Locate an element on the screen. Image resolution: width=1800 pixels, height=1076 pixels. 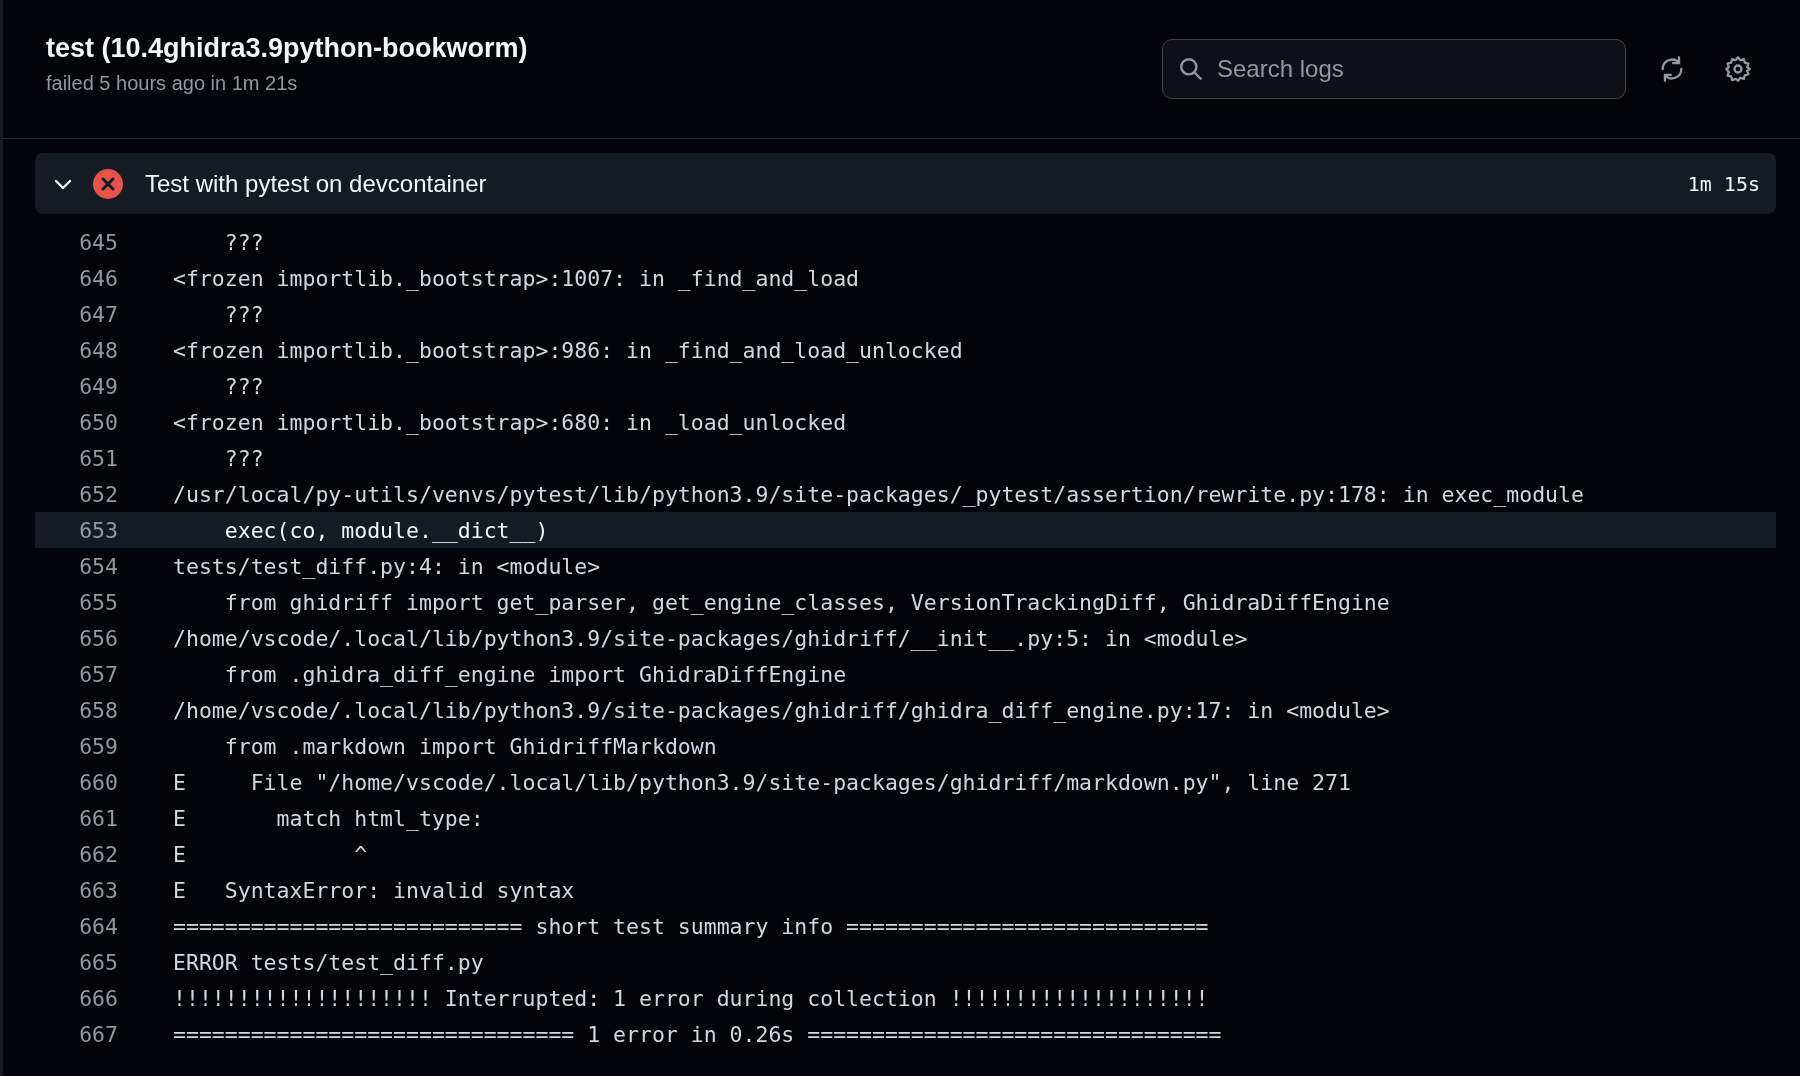
log-text: <frozen importlib._bootstrap>:1007: in _find_and_load is located at coordinates (516, 278).